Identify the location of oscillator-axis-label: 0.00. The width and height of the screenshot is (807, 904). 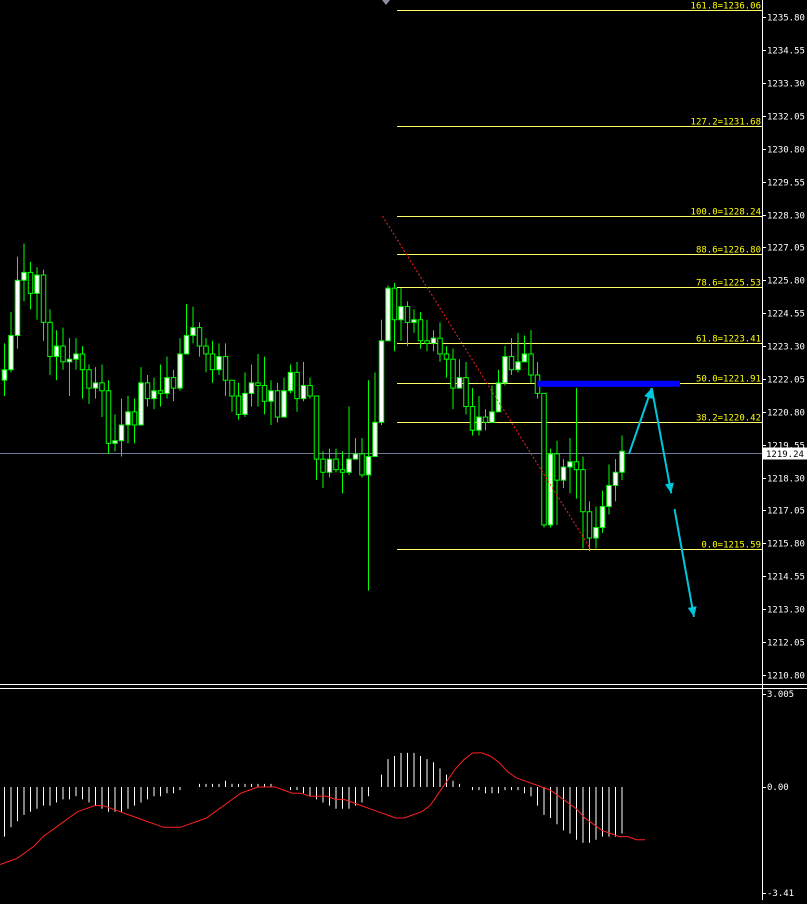
(778, 788).